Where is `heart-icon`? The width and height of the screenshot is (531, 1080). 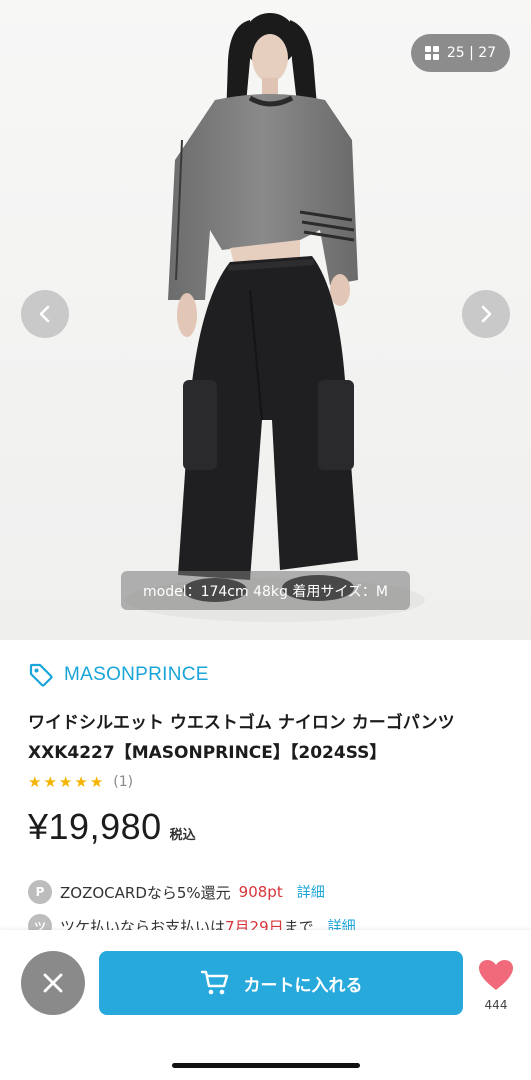 heart-icon is located at coordinates (496, 975).